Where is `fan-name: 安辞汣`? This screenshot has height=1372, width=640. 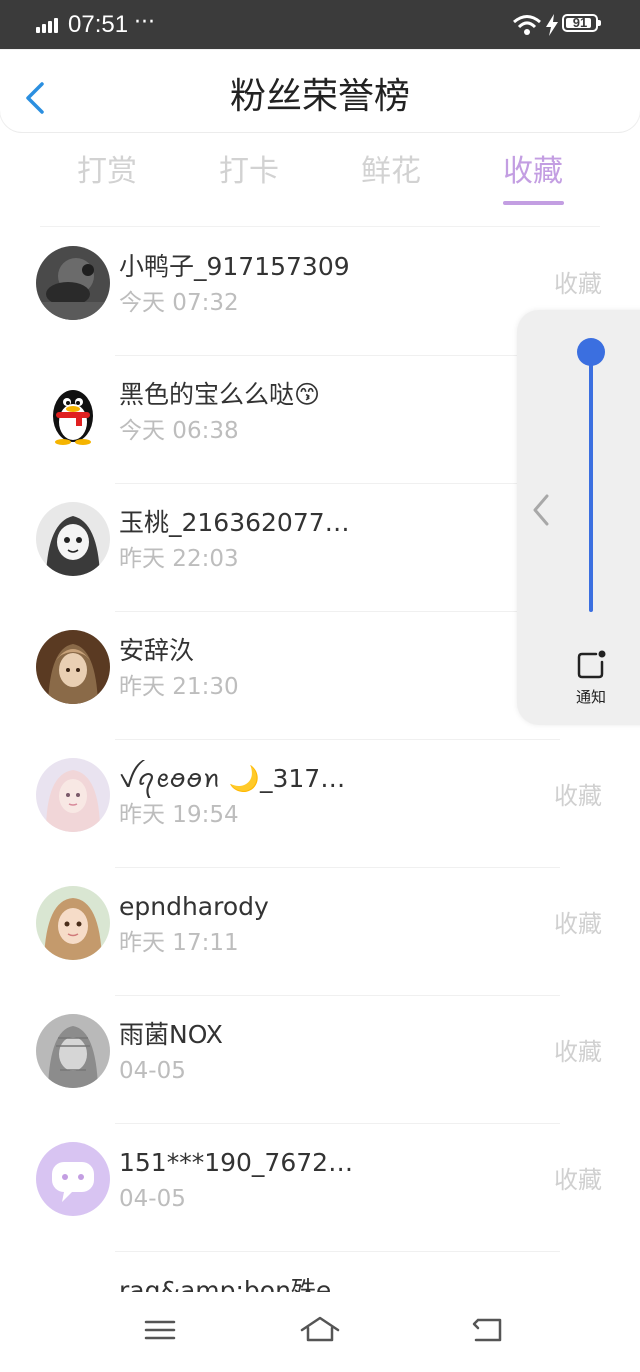
fan-name: 安辞汣 is located at coordinates (157, 650).